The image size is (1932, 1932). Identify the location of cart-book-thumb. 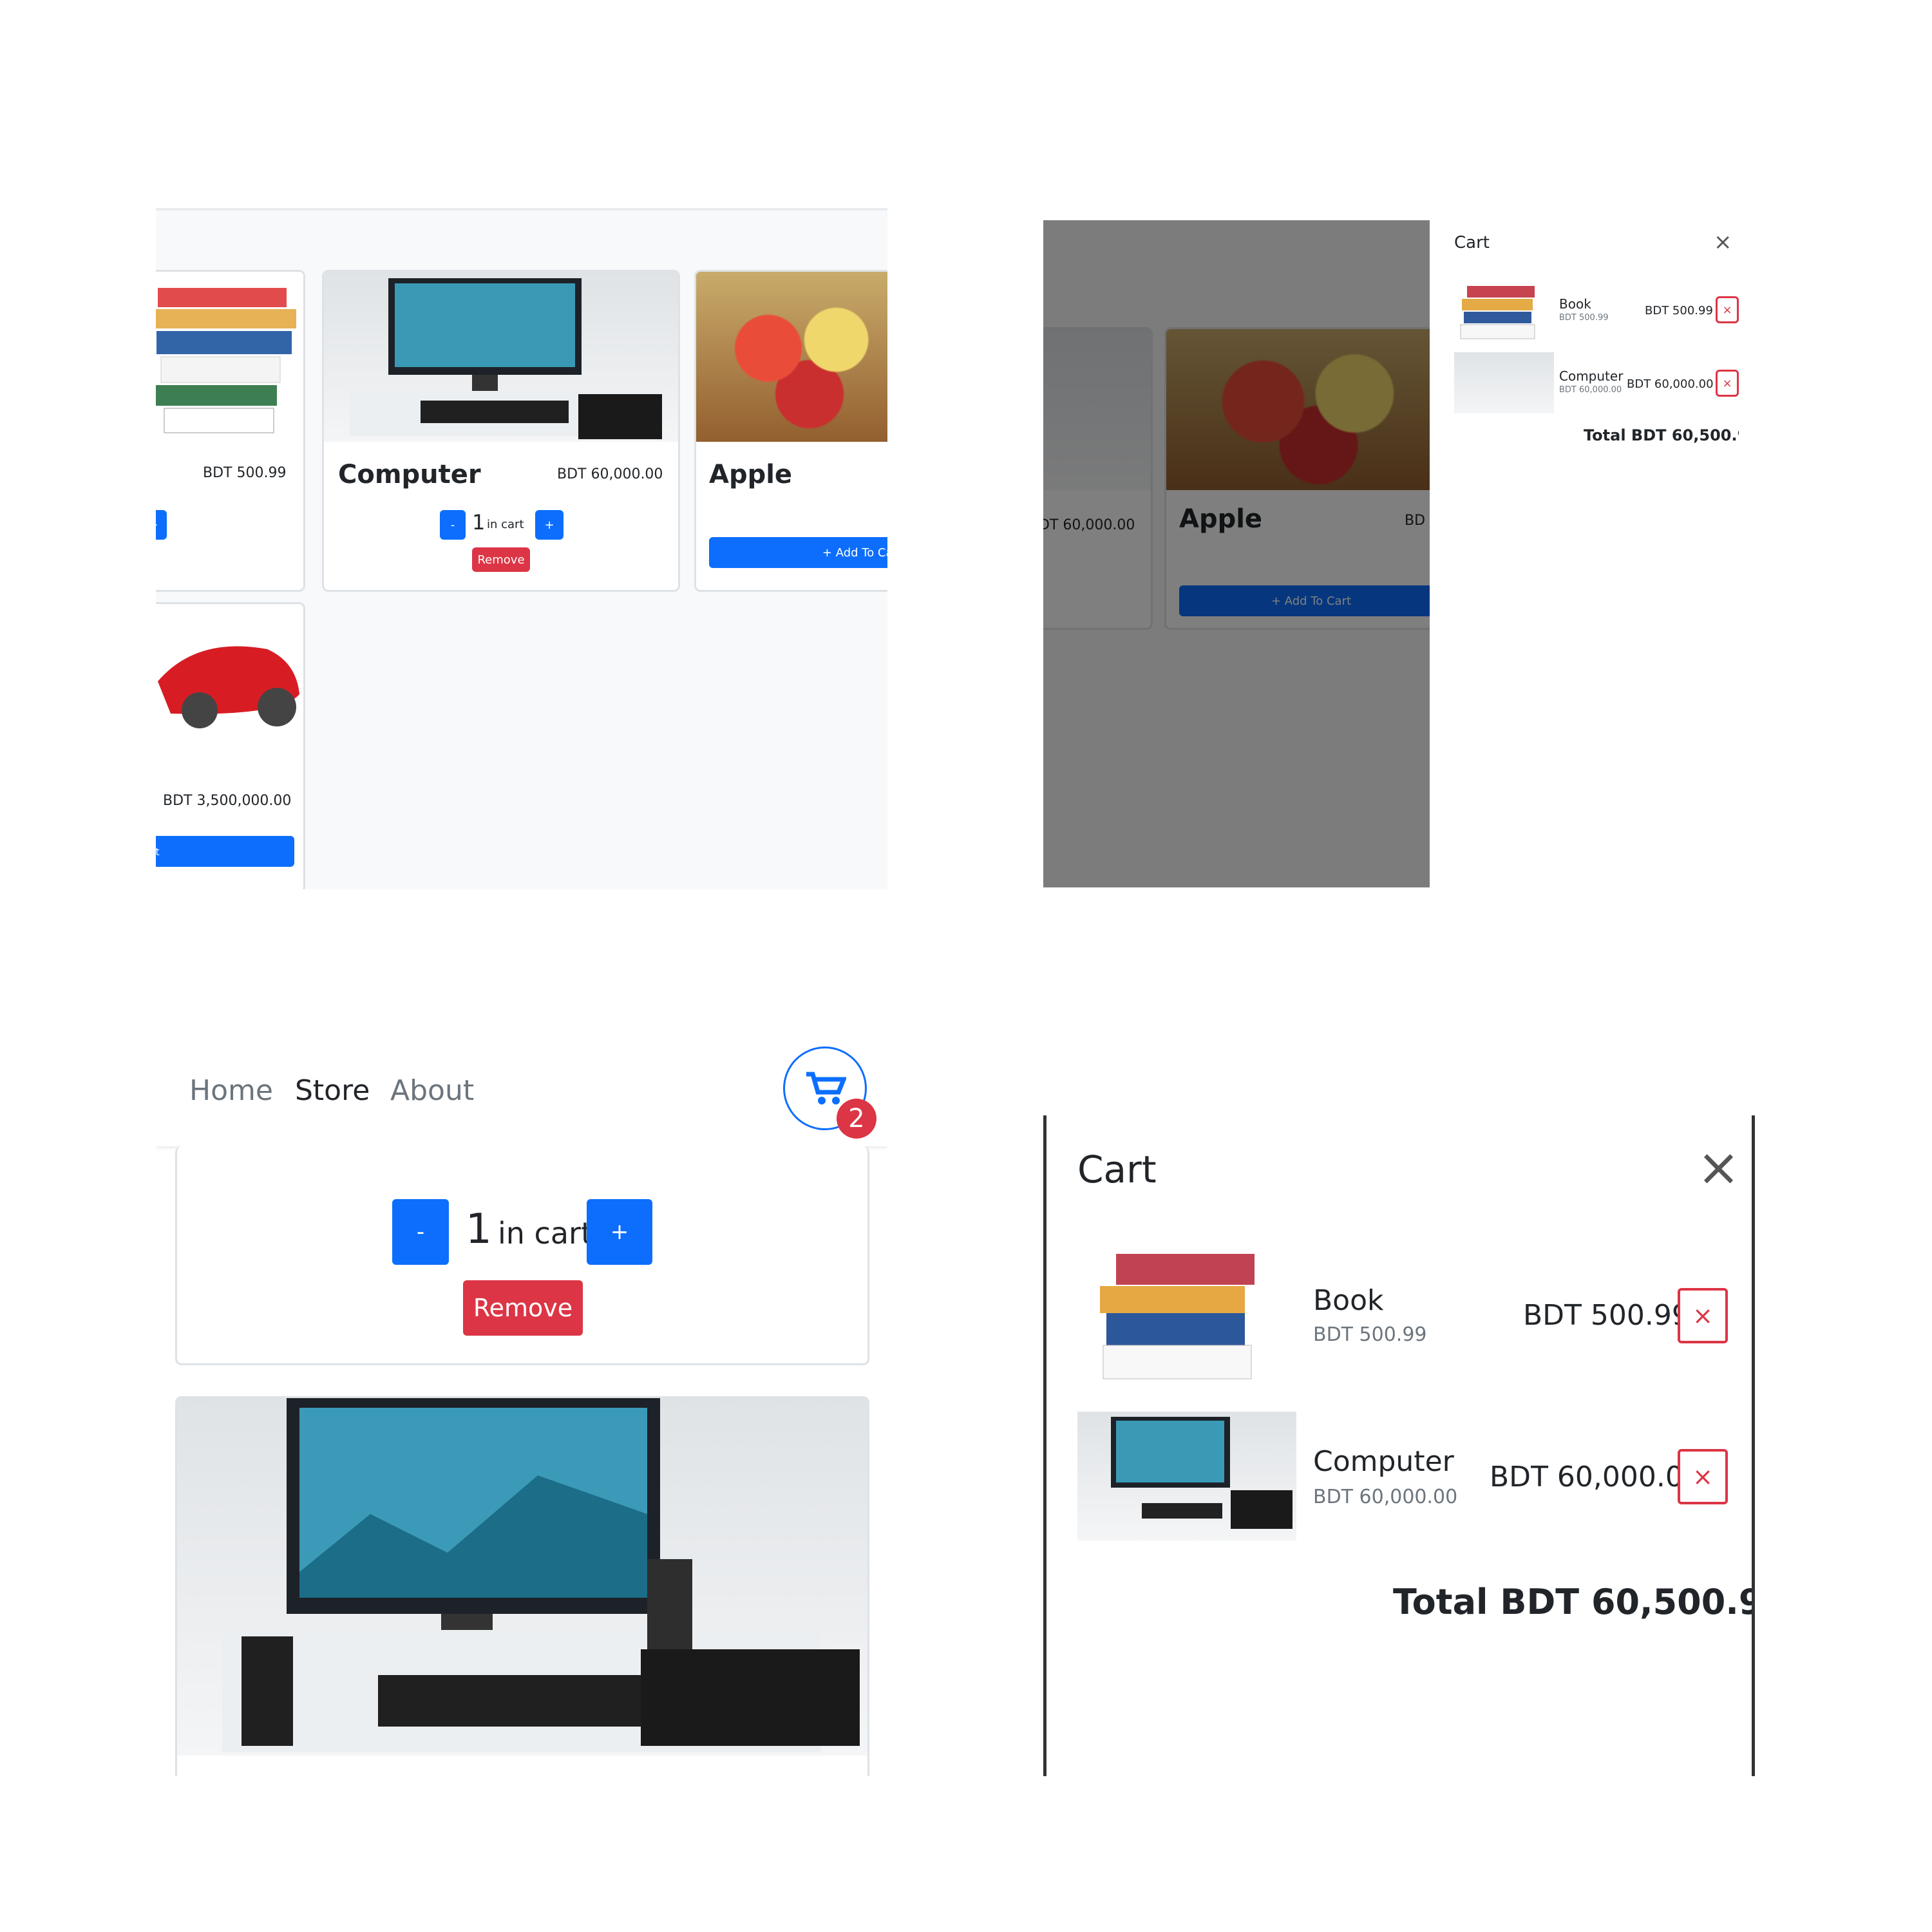
(1170, 1315).